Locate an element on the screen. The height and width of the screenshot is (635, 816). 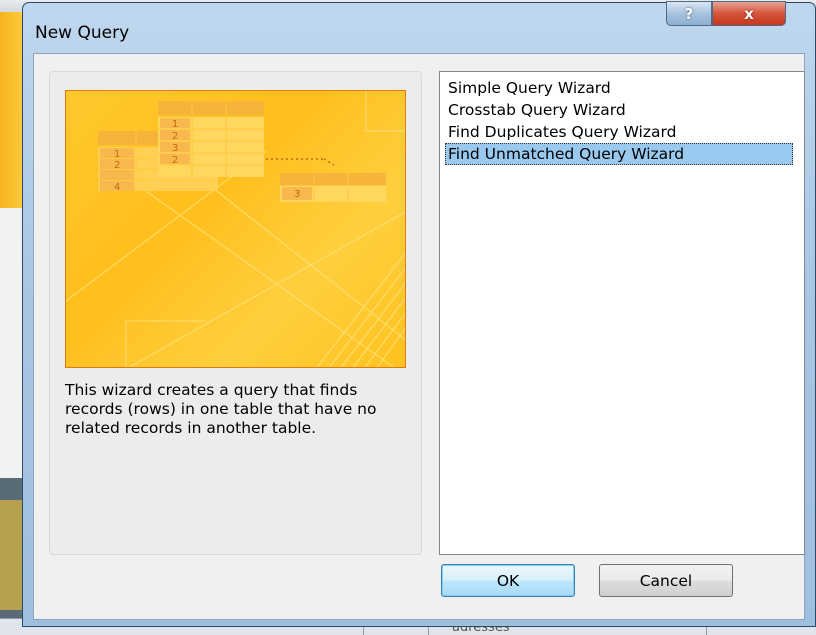
help-icon: ? is located at coordinates (689, 13).